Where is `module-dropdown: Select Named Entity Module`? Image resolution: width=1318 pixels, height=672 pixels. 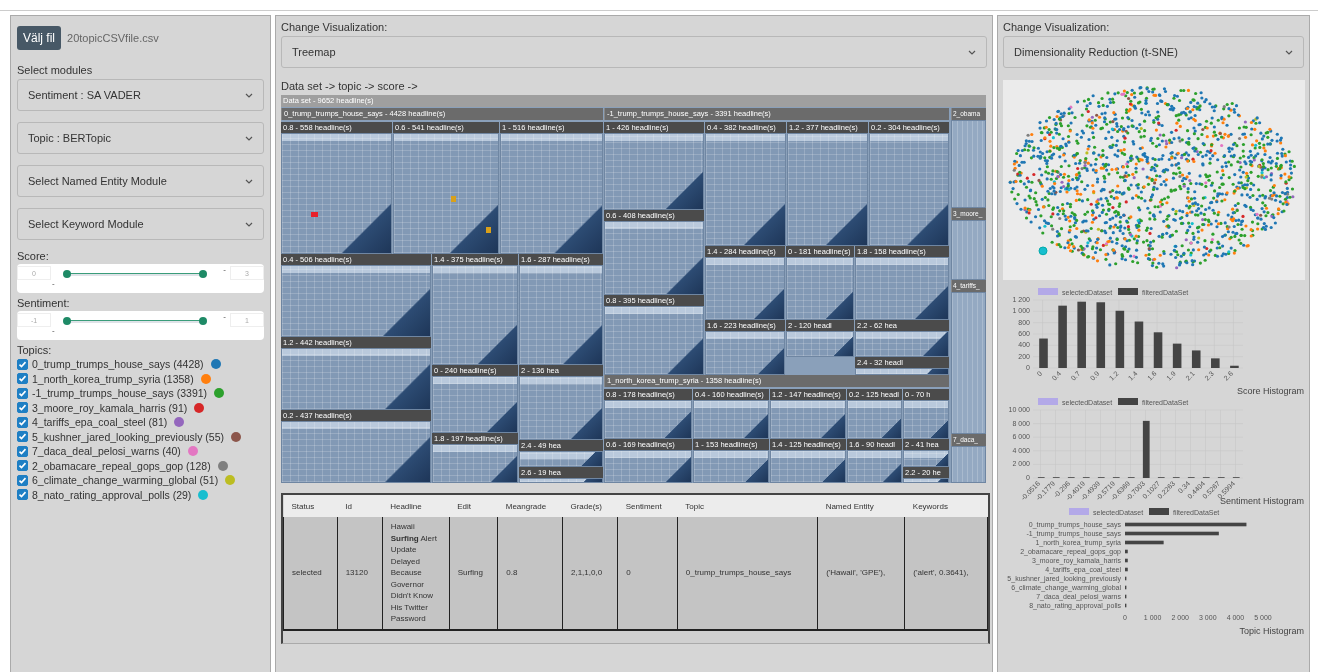 module-dropdown: Select Named Entity Module is located at coordinates (140, 181).